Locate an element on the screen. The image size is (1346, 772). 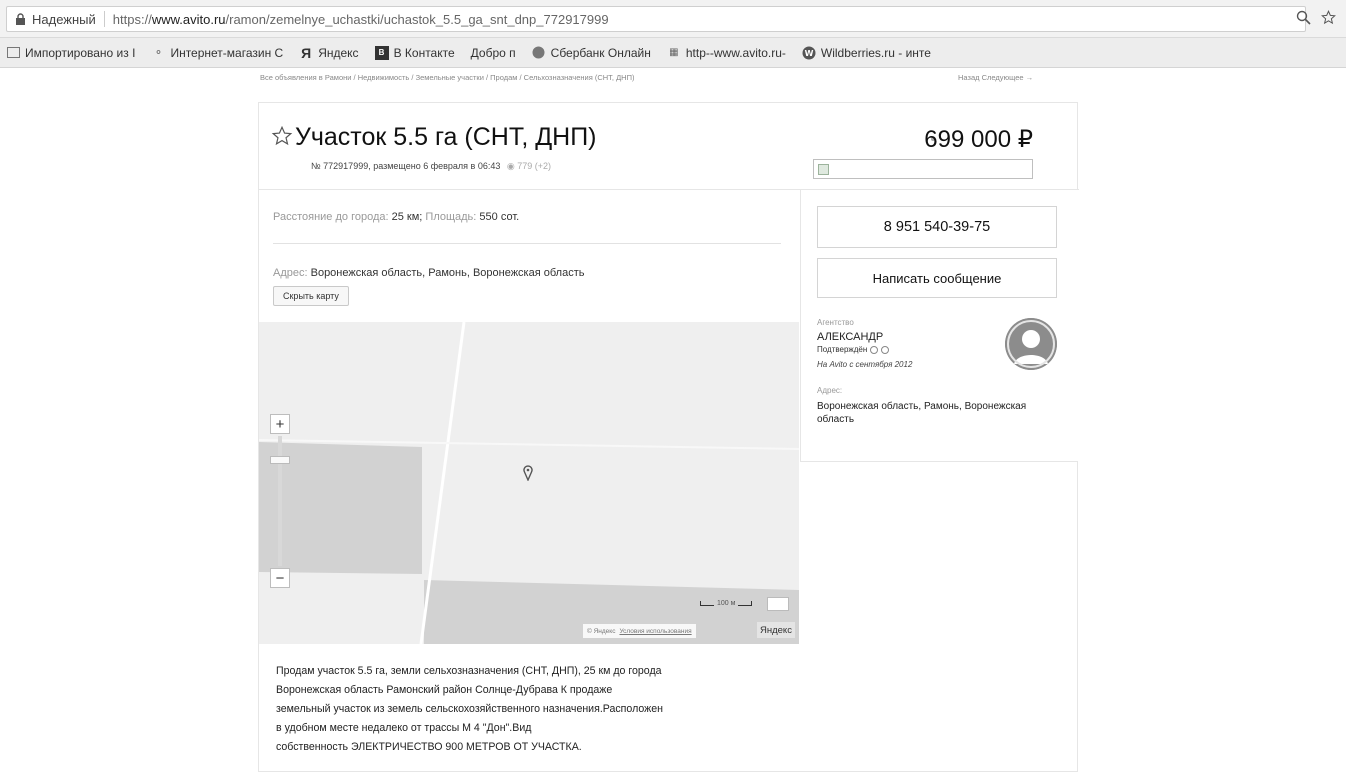
folder-icon is located at coordinates (13, 53).